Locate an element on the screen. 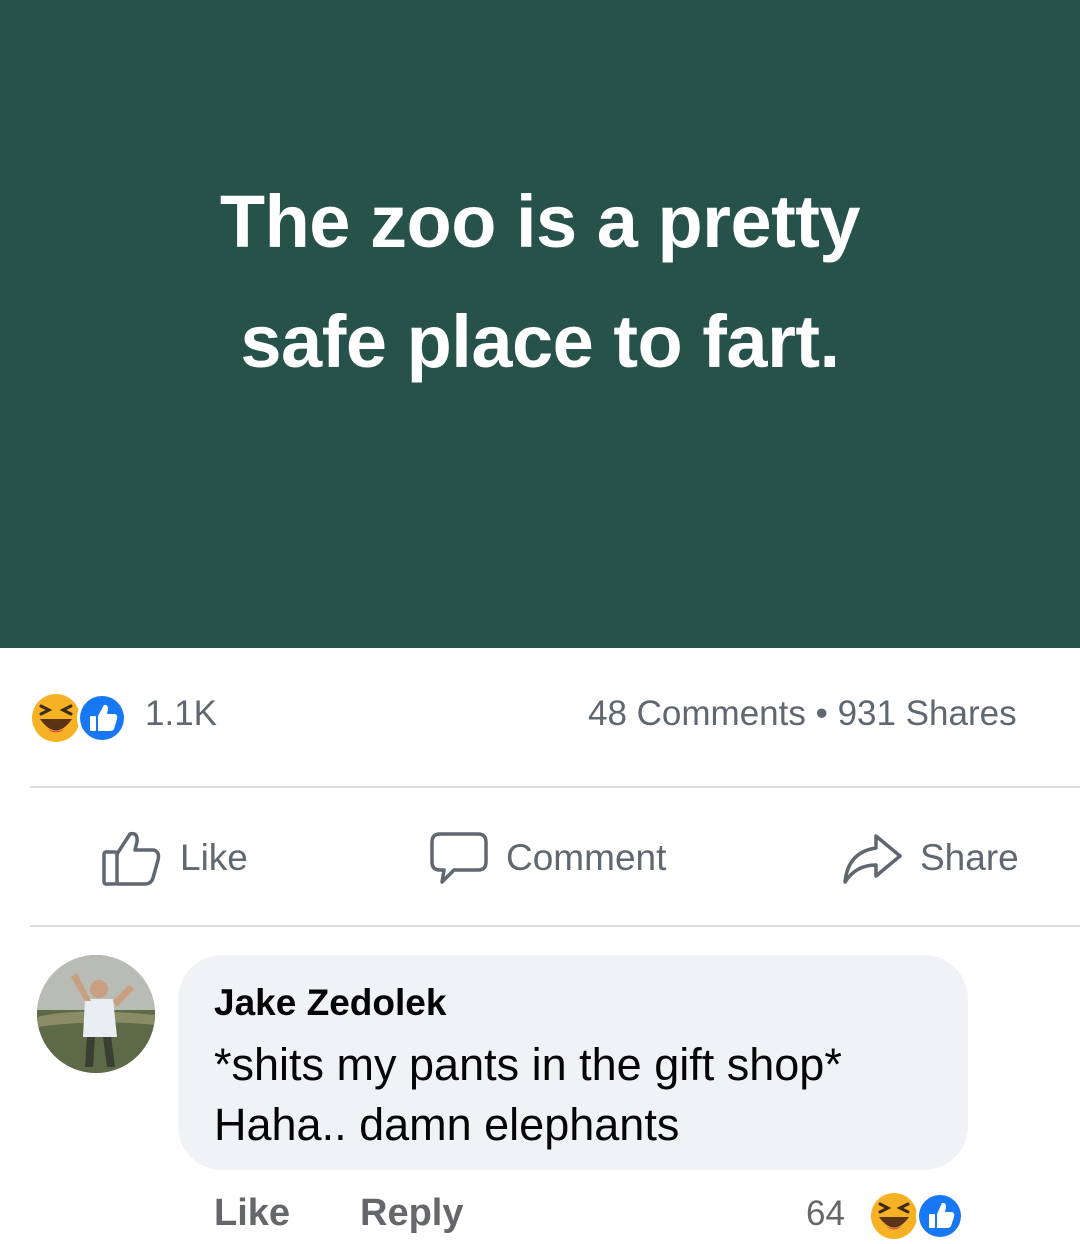  reaction-icons is located at coordinates (82, 718).